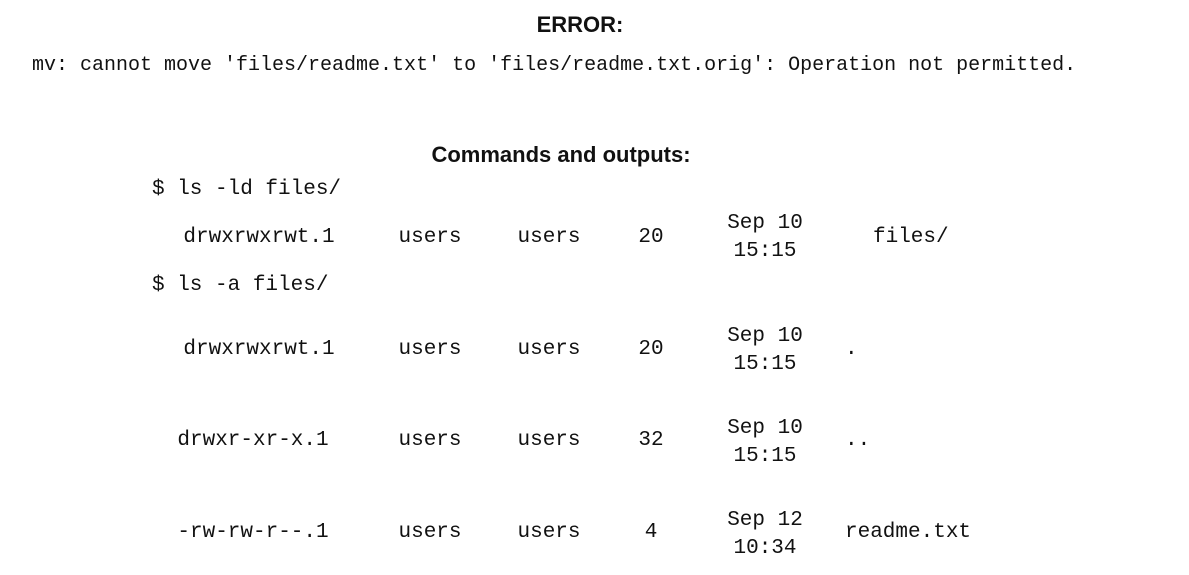 The image size is (1189, 575). Describe the element at coordinates (253, 532) in the screenshot. I see `permissions-cell: -rw-rw-r--.1` at that location.